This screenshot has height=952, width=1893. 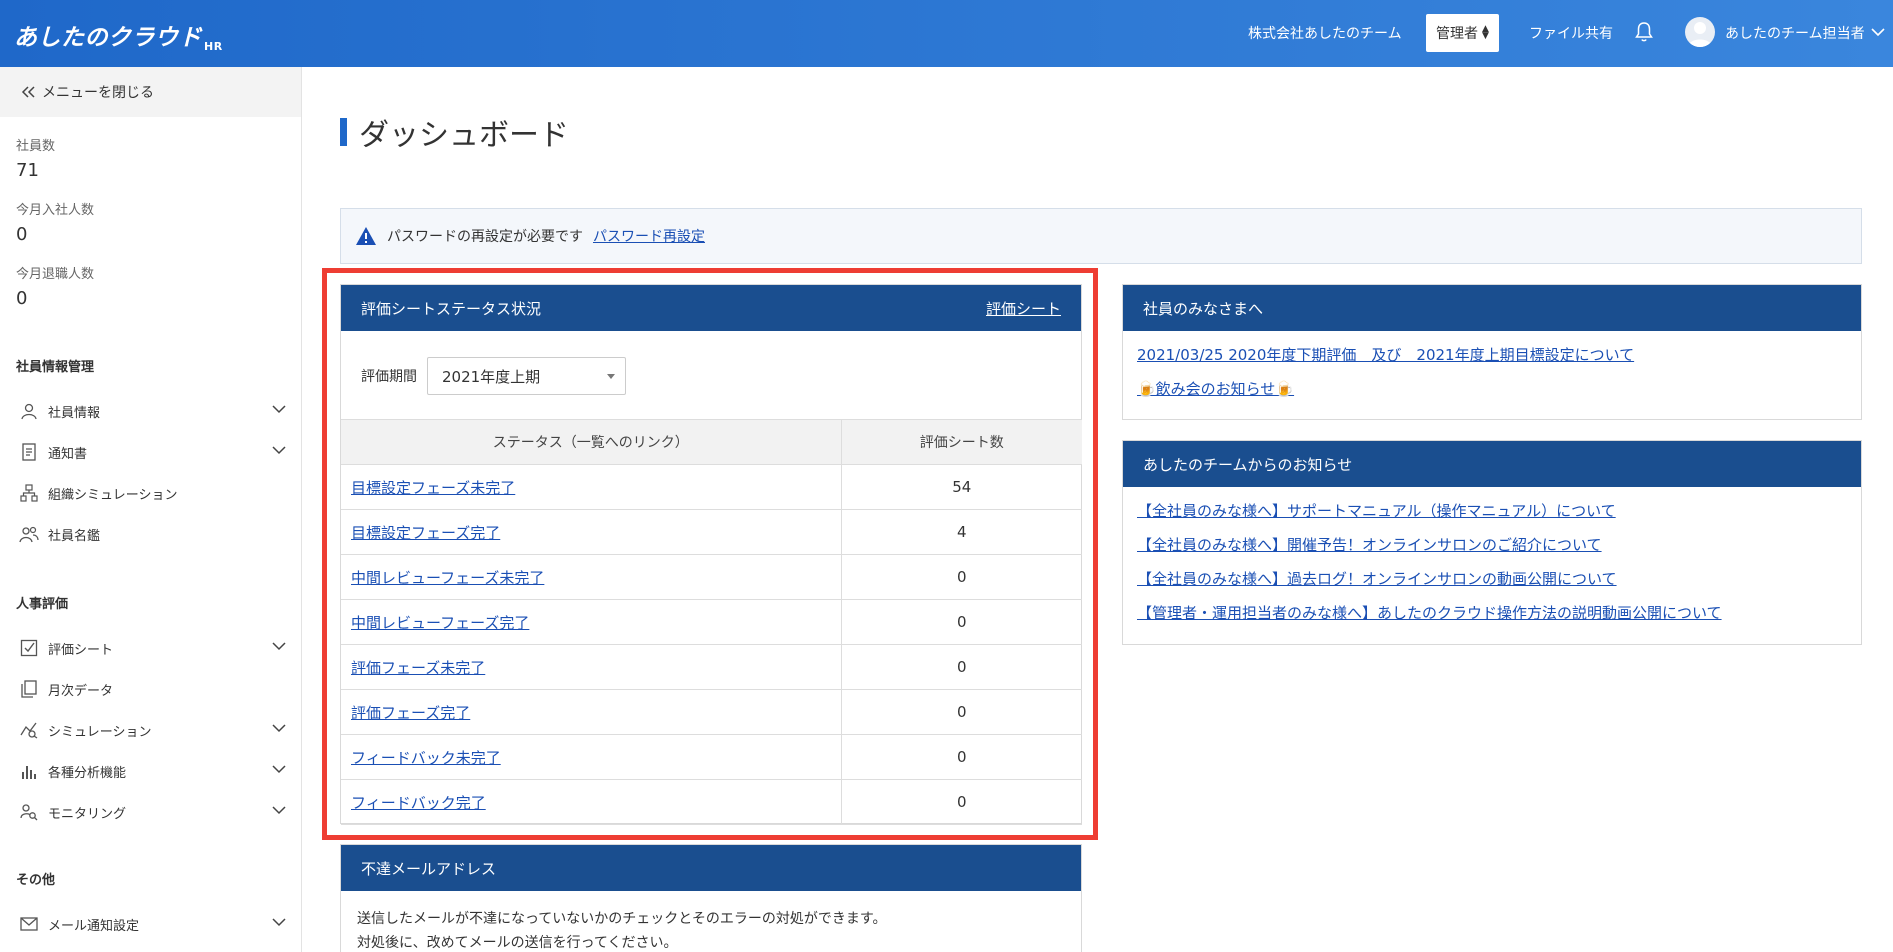 What do you see at coordinates (155, 812) in the screenshot?
I see `sidebar-item-monitoring: モニタリング` at bounding box center [155, 812].